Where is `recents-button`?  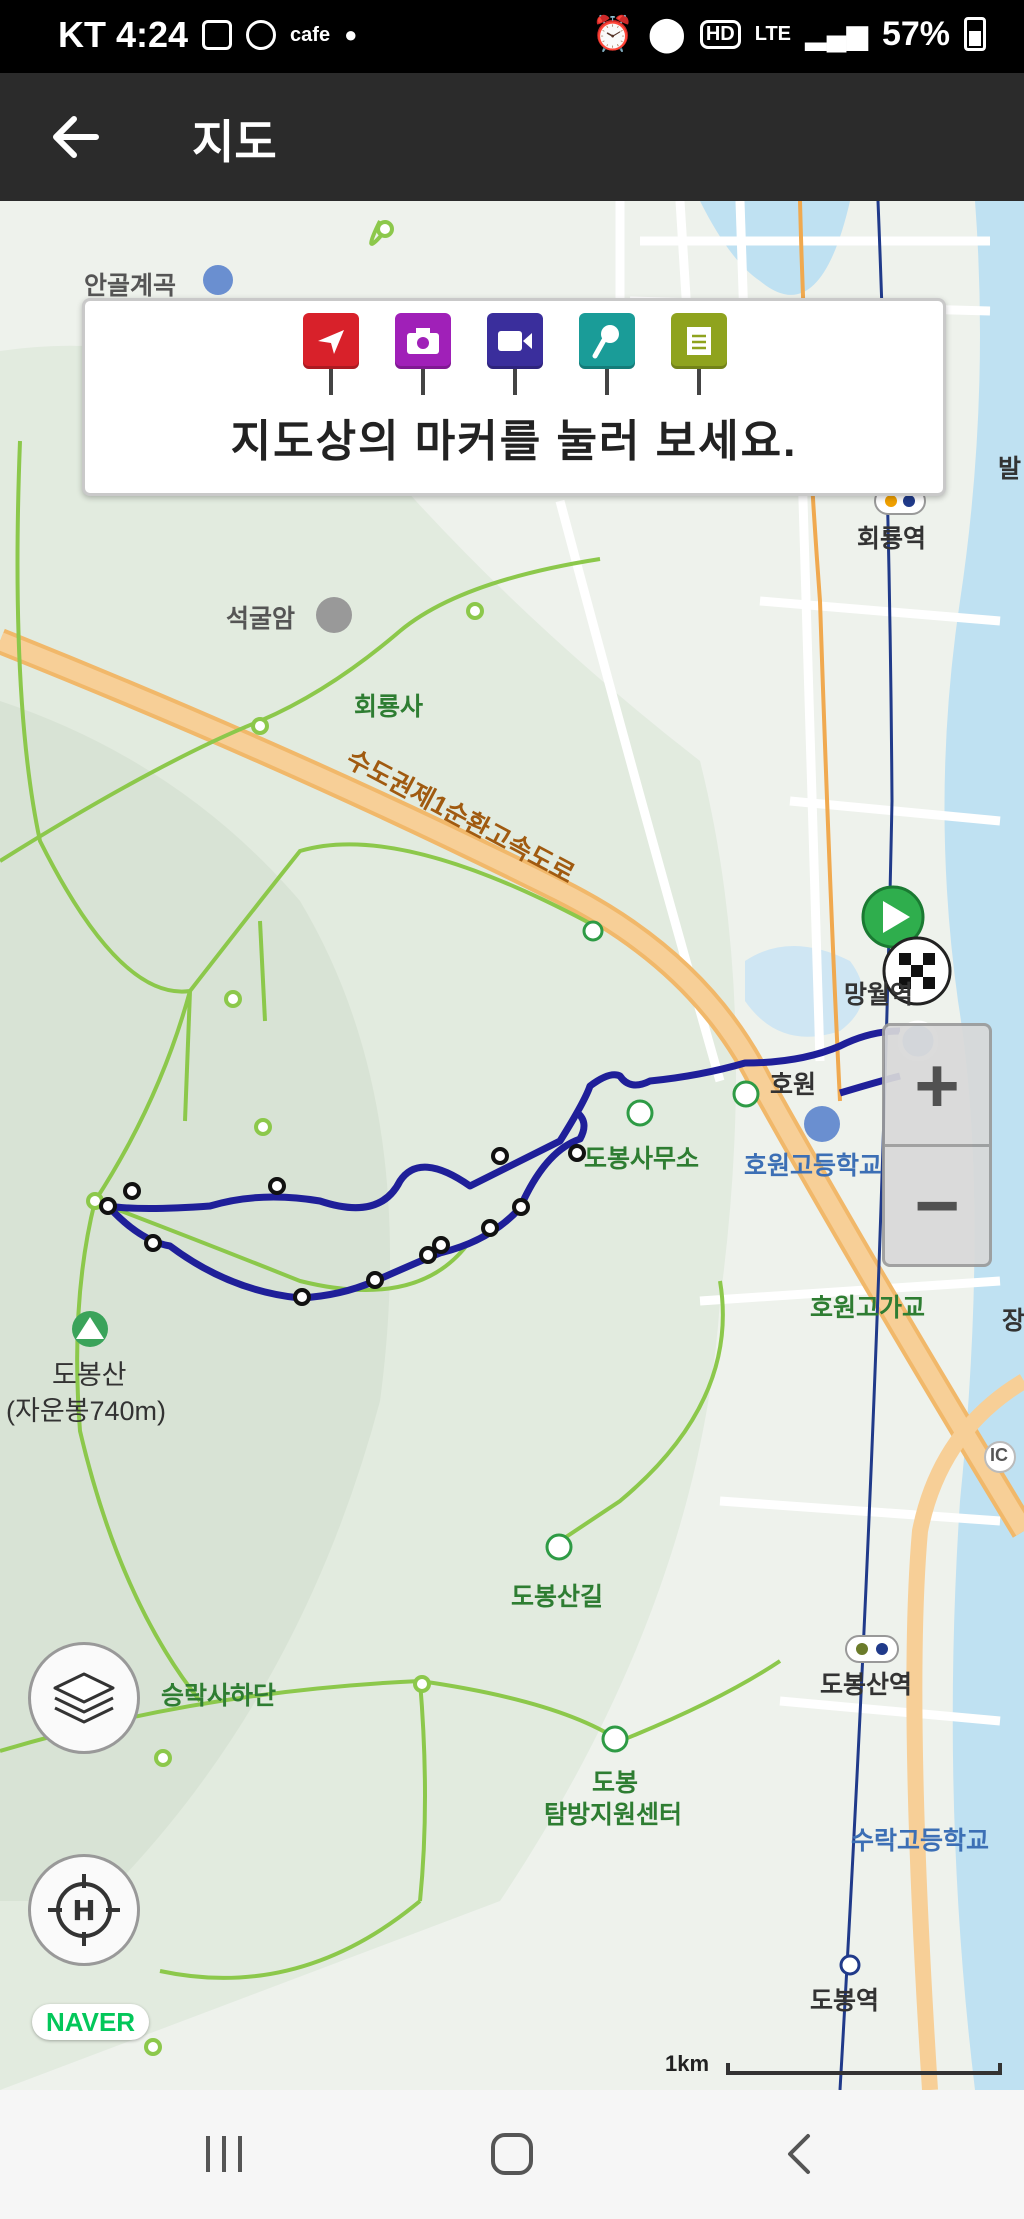
recents-button is located at coordinates (224, 2154).